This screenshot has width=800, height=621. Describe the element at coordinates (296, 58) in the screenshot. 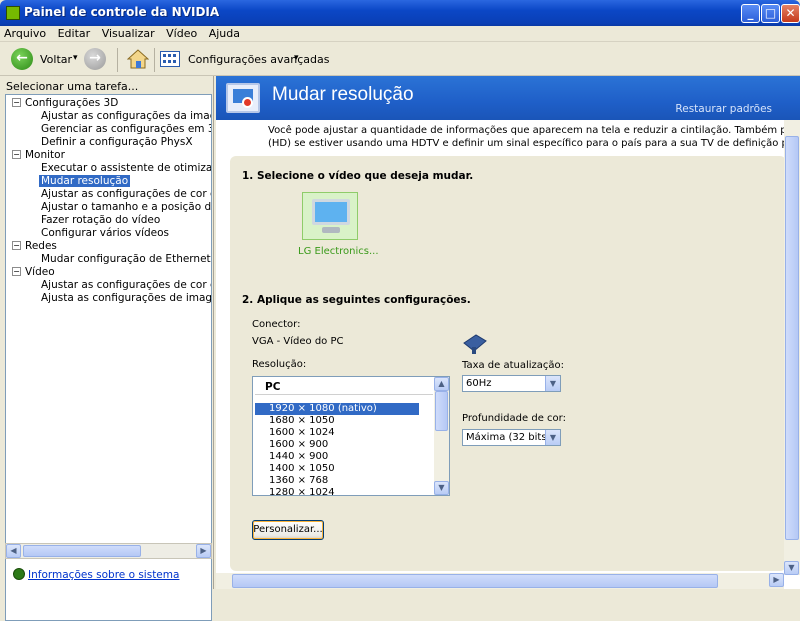

I see `advanced-dropdown-icon: ▾` at that location.